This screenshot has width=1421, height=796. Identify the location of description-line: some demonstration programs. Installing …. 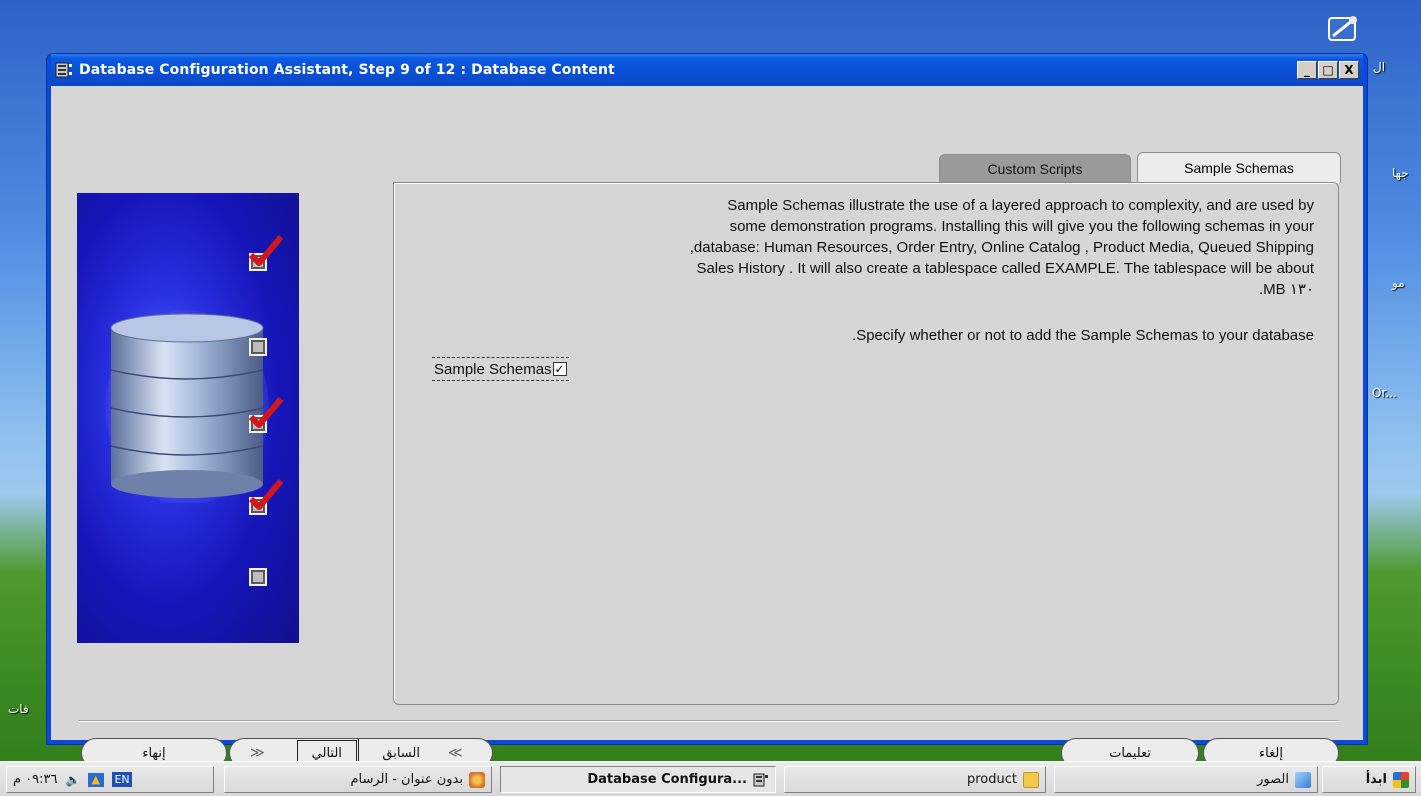
(1021, 226).